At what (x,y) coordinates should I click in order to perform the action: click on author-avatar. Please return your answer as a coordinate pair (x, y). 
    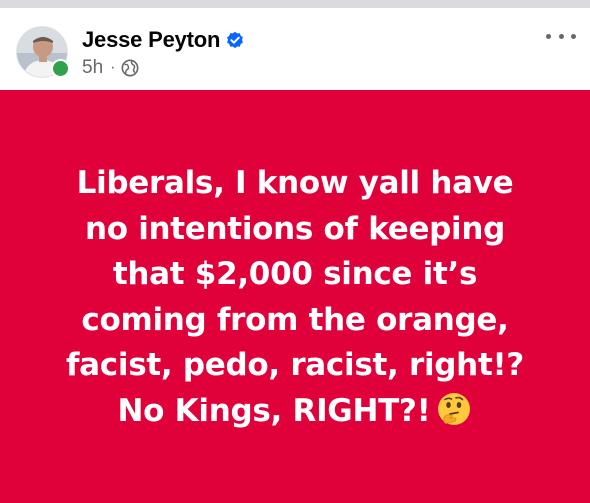
    Looking at the image, I should click on (43, 52).